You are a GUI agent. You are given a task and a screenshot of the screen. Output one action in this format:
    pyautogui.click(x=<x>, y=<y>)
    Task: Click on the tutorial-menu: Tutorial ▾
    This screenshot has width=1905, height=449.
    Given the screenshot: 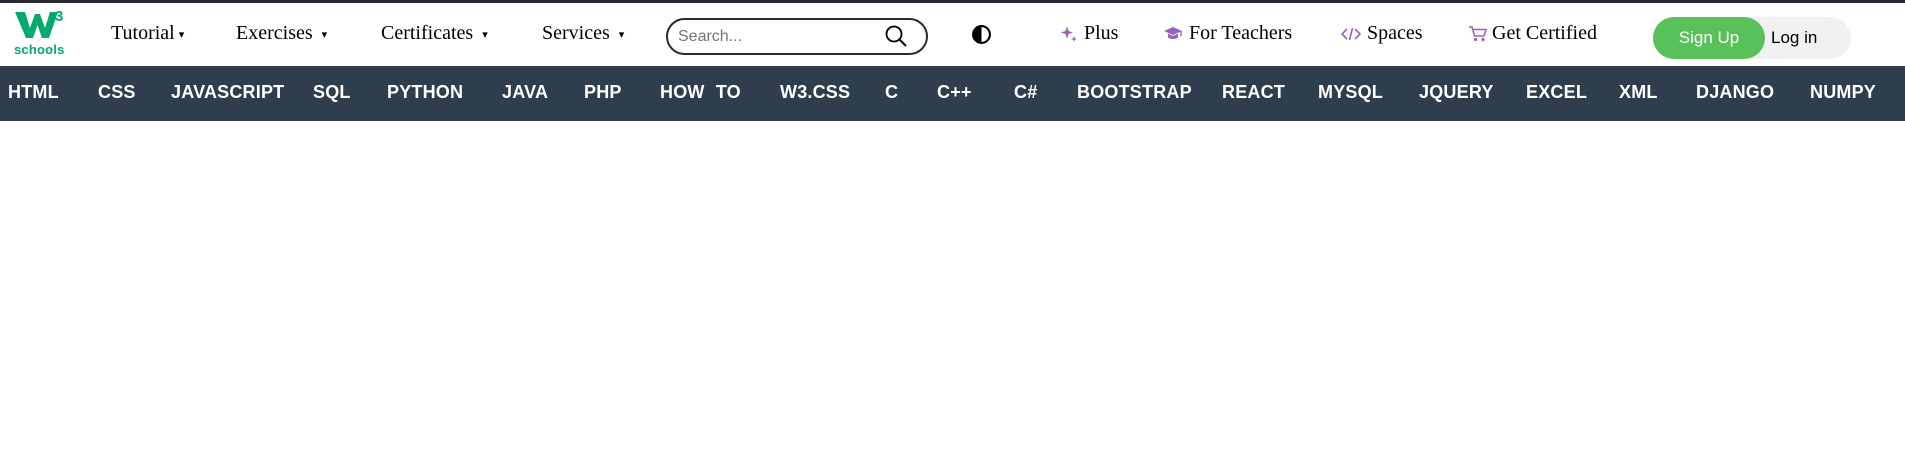 What is the action you would take?
    pyautogui.click(x=147, y=33)
    